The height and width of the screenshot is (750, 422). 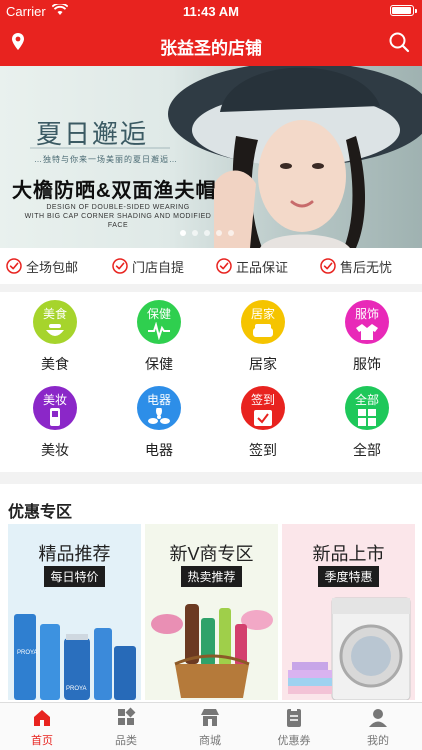 I want to click on page-title: 张益圣的店铺, so click(x=211, y=48).